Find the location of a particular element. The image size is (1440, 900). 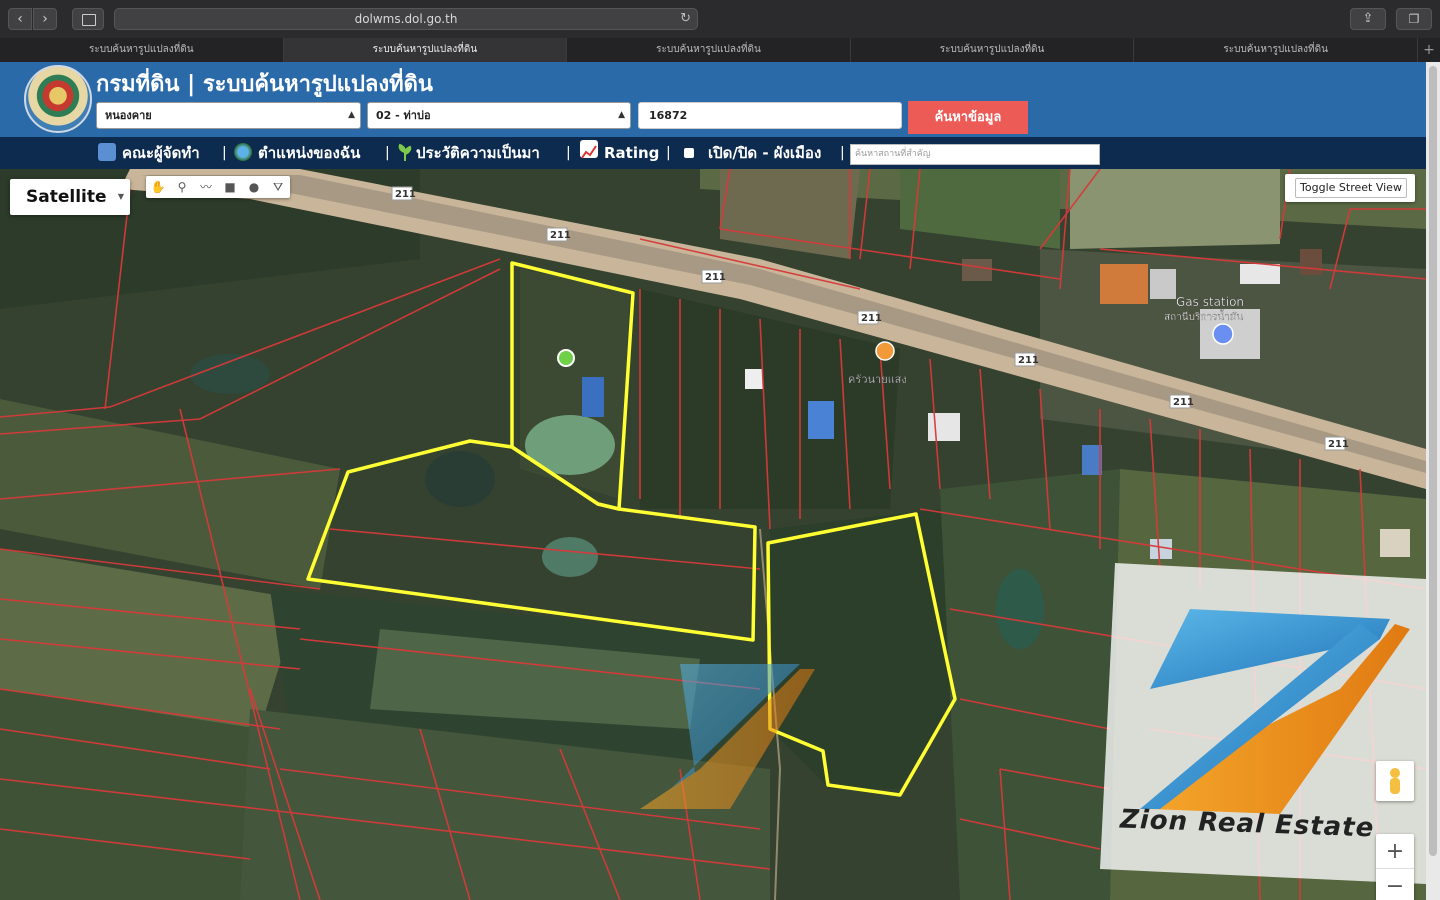

forward-button: › is located at coordinates (45, 19).